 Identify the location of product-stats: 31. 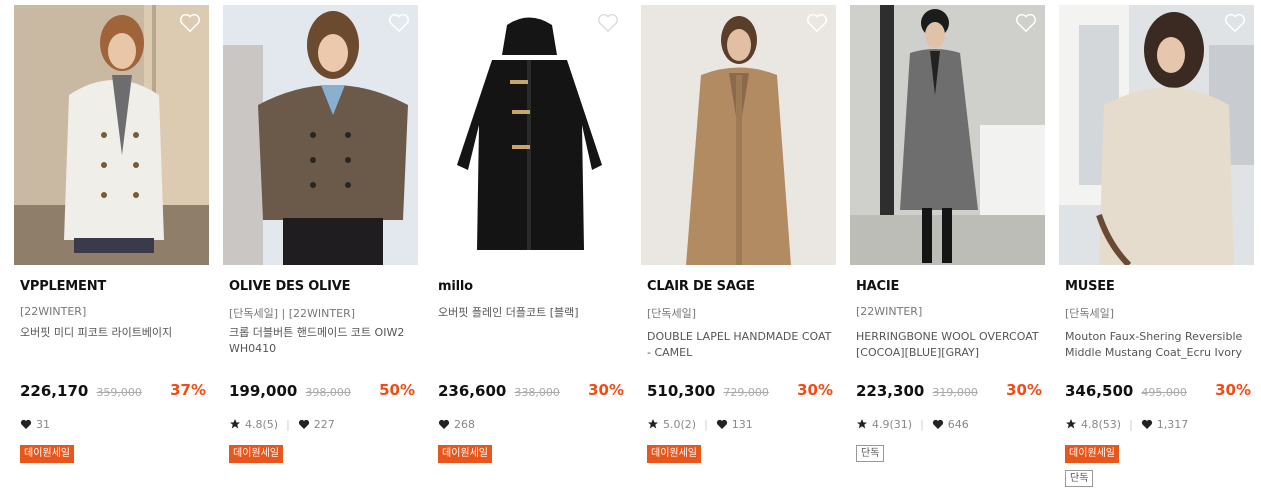
(35, 424).